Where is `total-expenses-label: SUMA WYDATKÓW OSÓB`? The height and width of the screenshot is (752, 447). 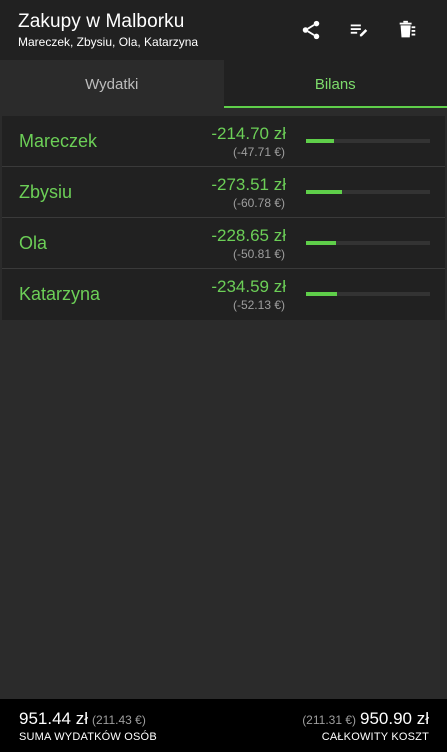
total-expenses-label: SUMA WYDATKÓW OSÓB is located at coordinates (88, 737).